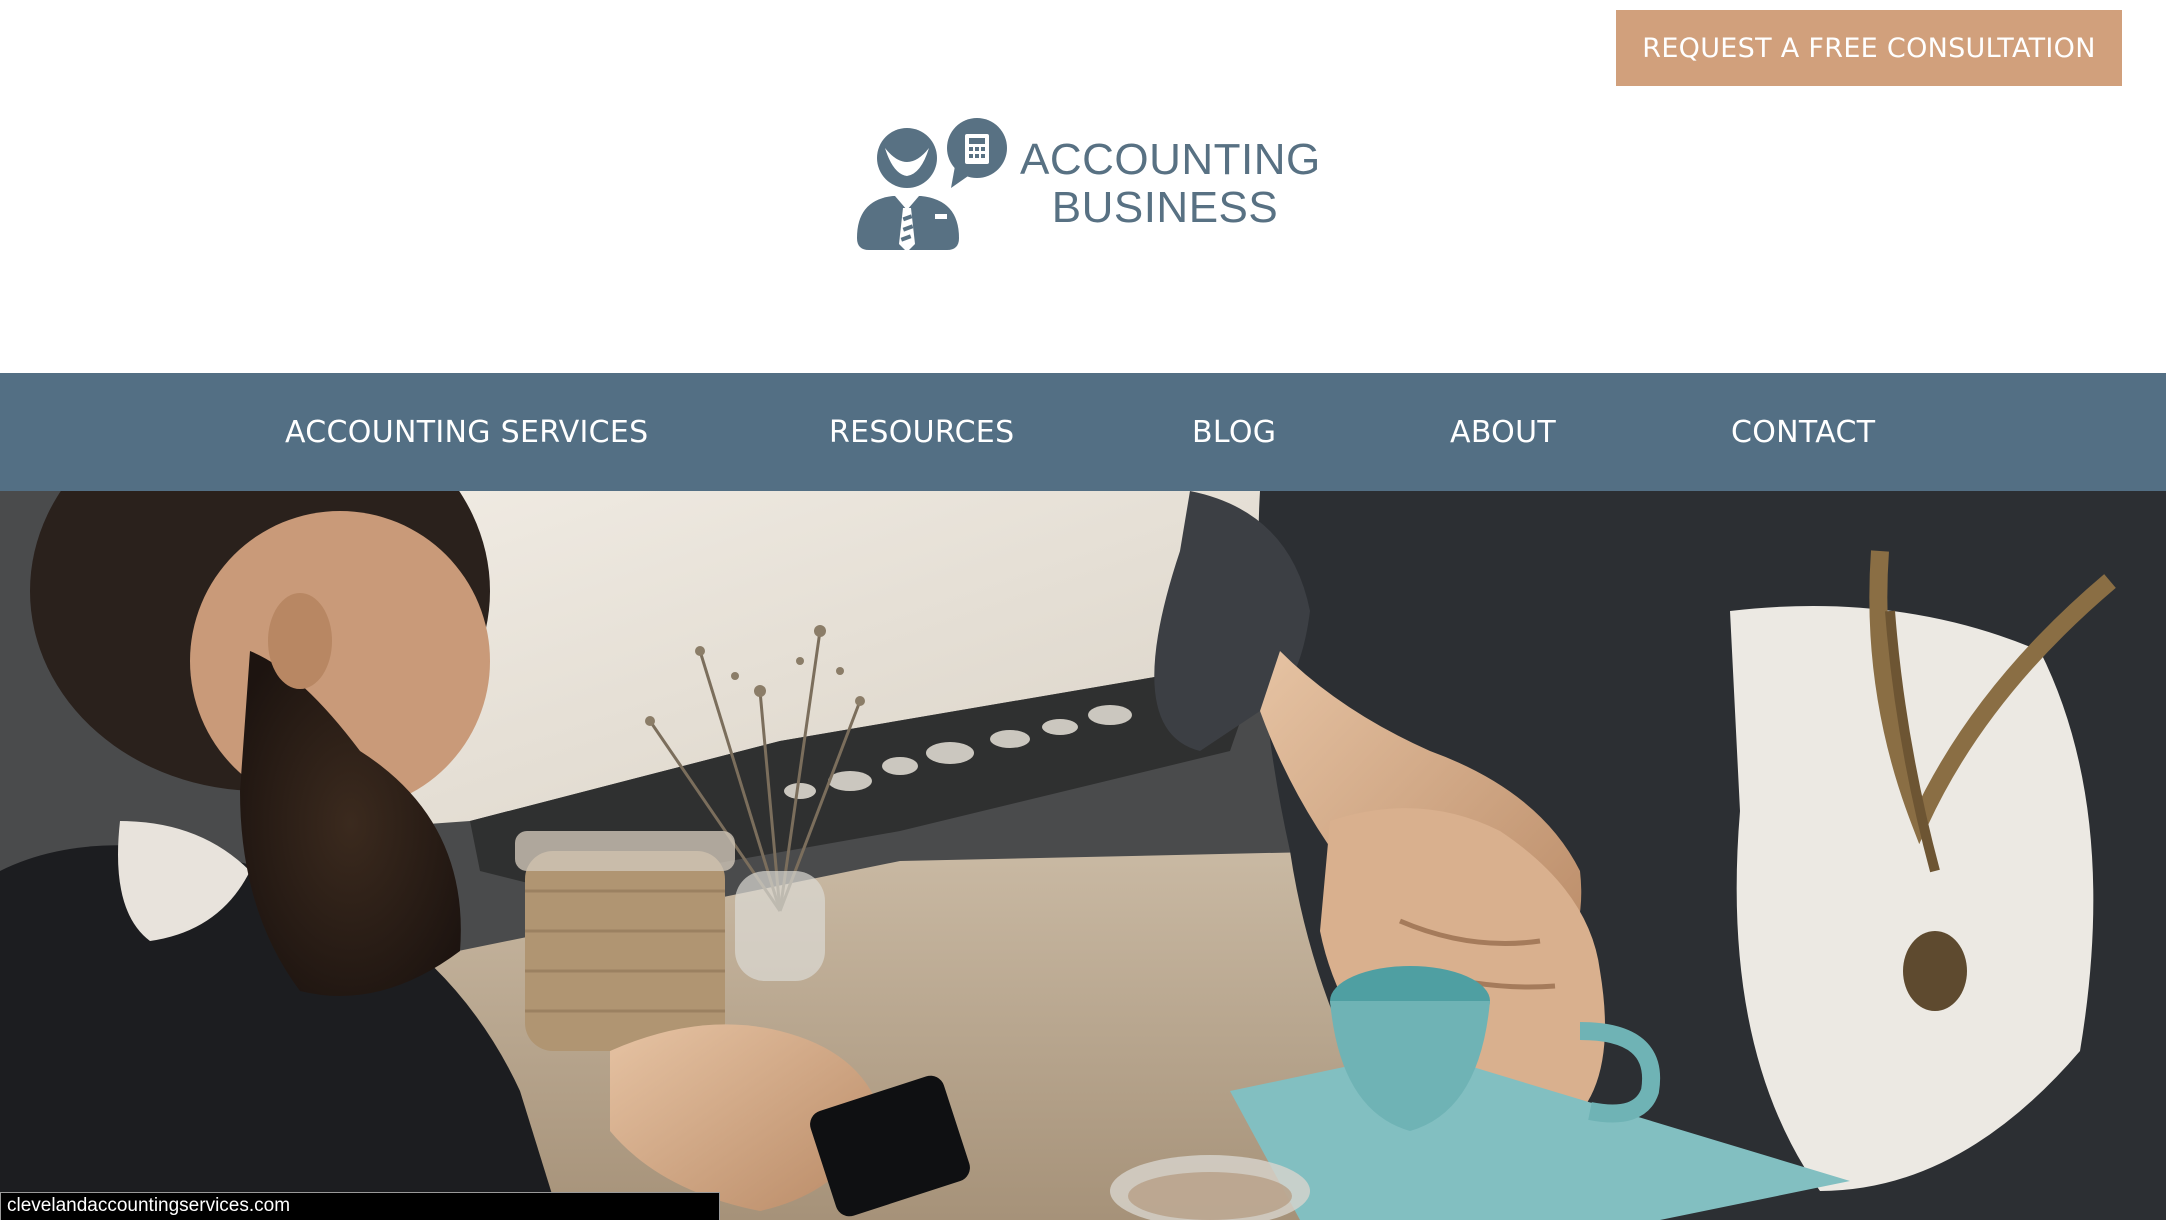 This screenshot has width=2166, height=1220. What do you see at coordinates (1503, 432) in the screenshot?
I see `nav-item-about: ABOUT` at bounding box center [1503, 432].